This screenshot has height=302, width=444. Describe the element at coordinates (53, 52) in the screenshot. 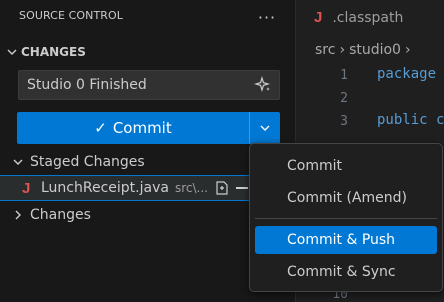

I see `section-title: CHANGES` at that location.